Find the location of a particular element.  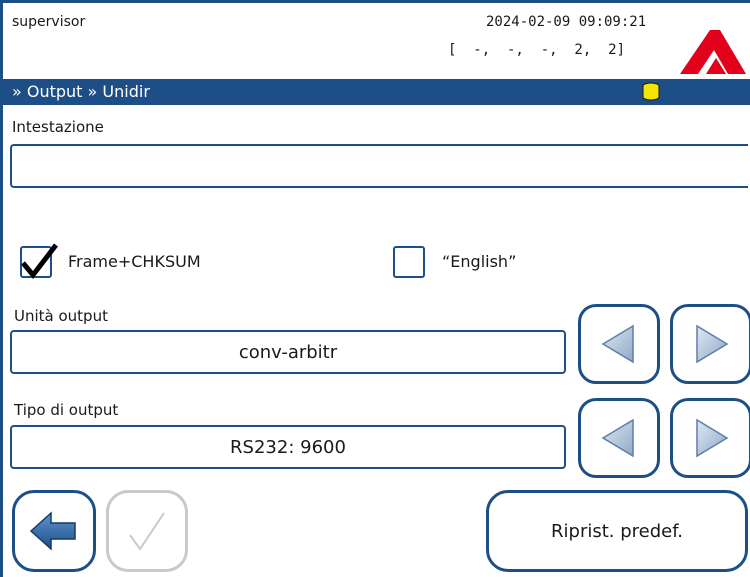

output-type-value: RS232: 9600 is located at coordinates (288, 447).